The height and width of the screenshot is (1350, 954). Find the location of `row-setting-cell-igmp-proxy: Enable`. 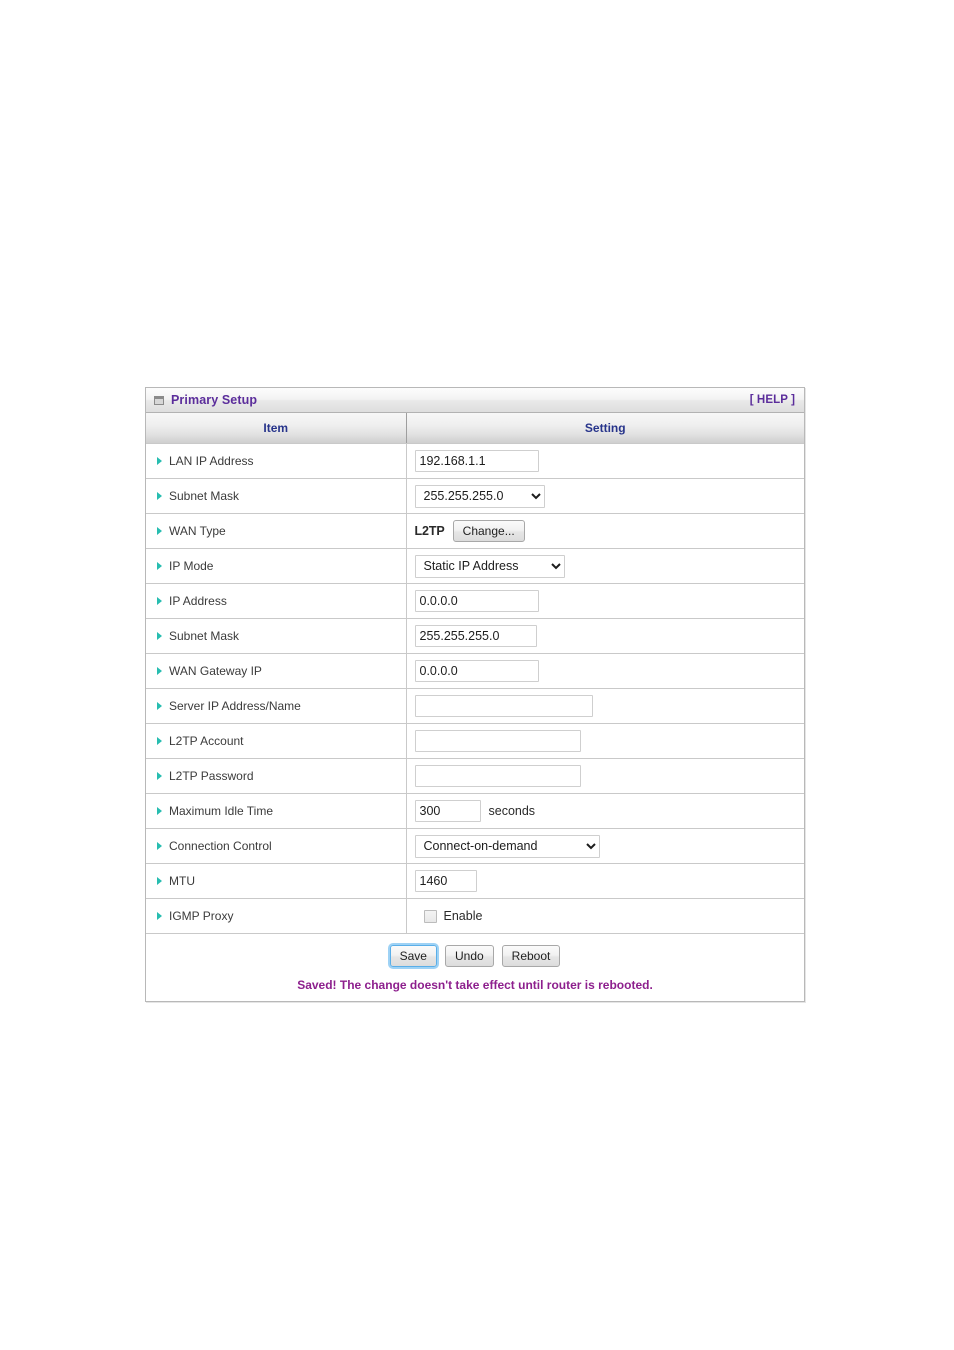

row-setting-cell-igmp-proxy: Enable is located at coordinates (605, 916).